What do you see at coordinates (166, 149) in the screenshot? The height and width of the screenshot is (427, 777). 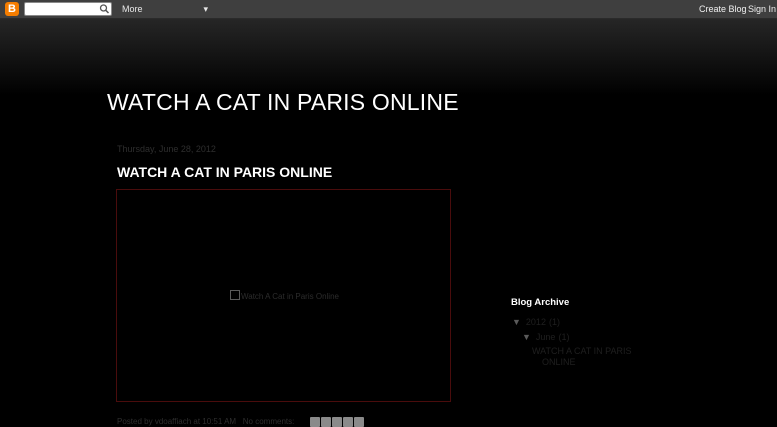 I see `post-date: Thursday, June 28, 2012` at bounding box center [166, 149].